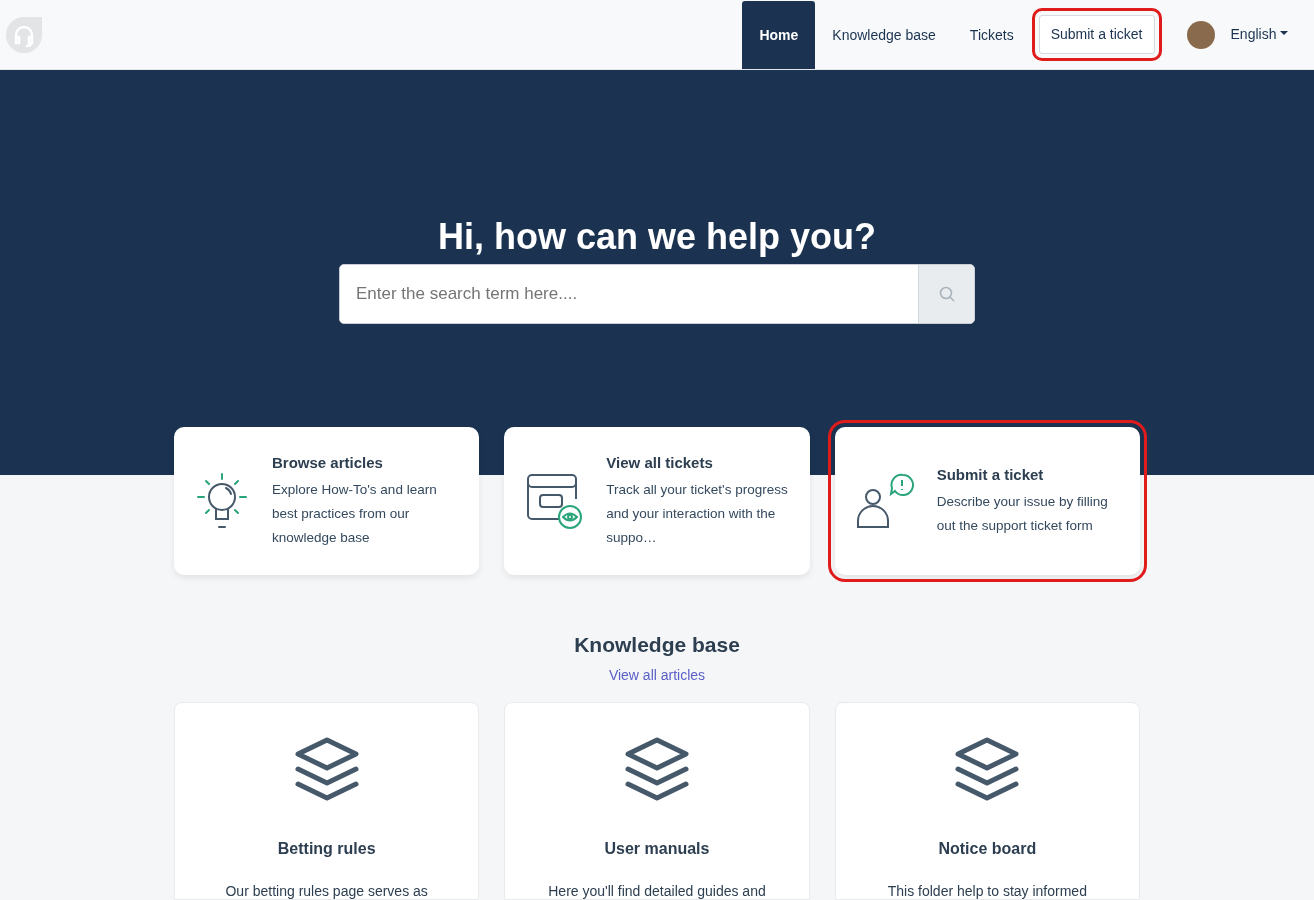 Image resolution: width=1314 pixels, height=900 pixels. I want to click on folder-card: Betting rules Our betting rules page serves as, so click(327, 800).